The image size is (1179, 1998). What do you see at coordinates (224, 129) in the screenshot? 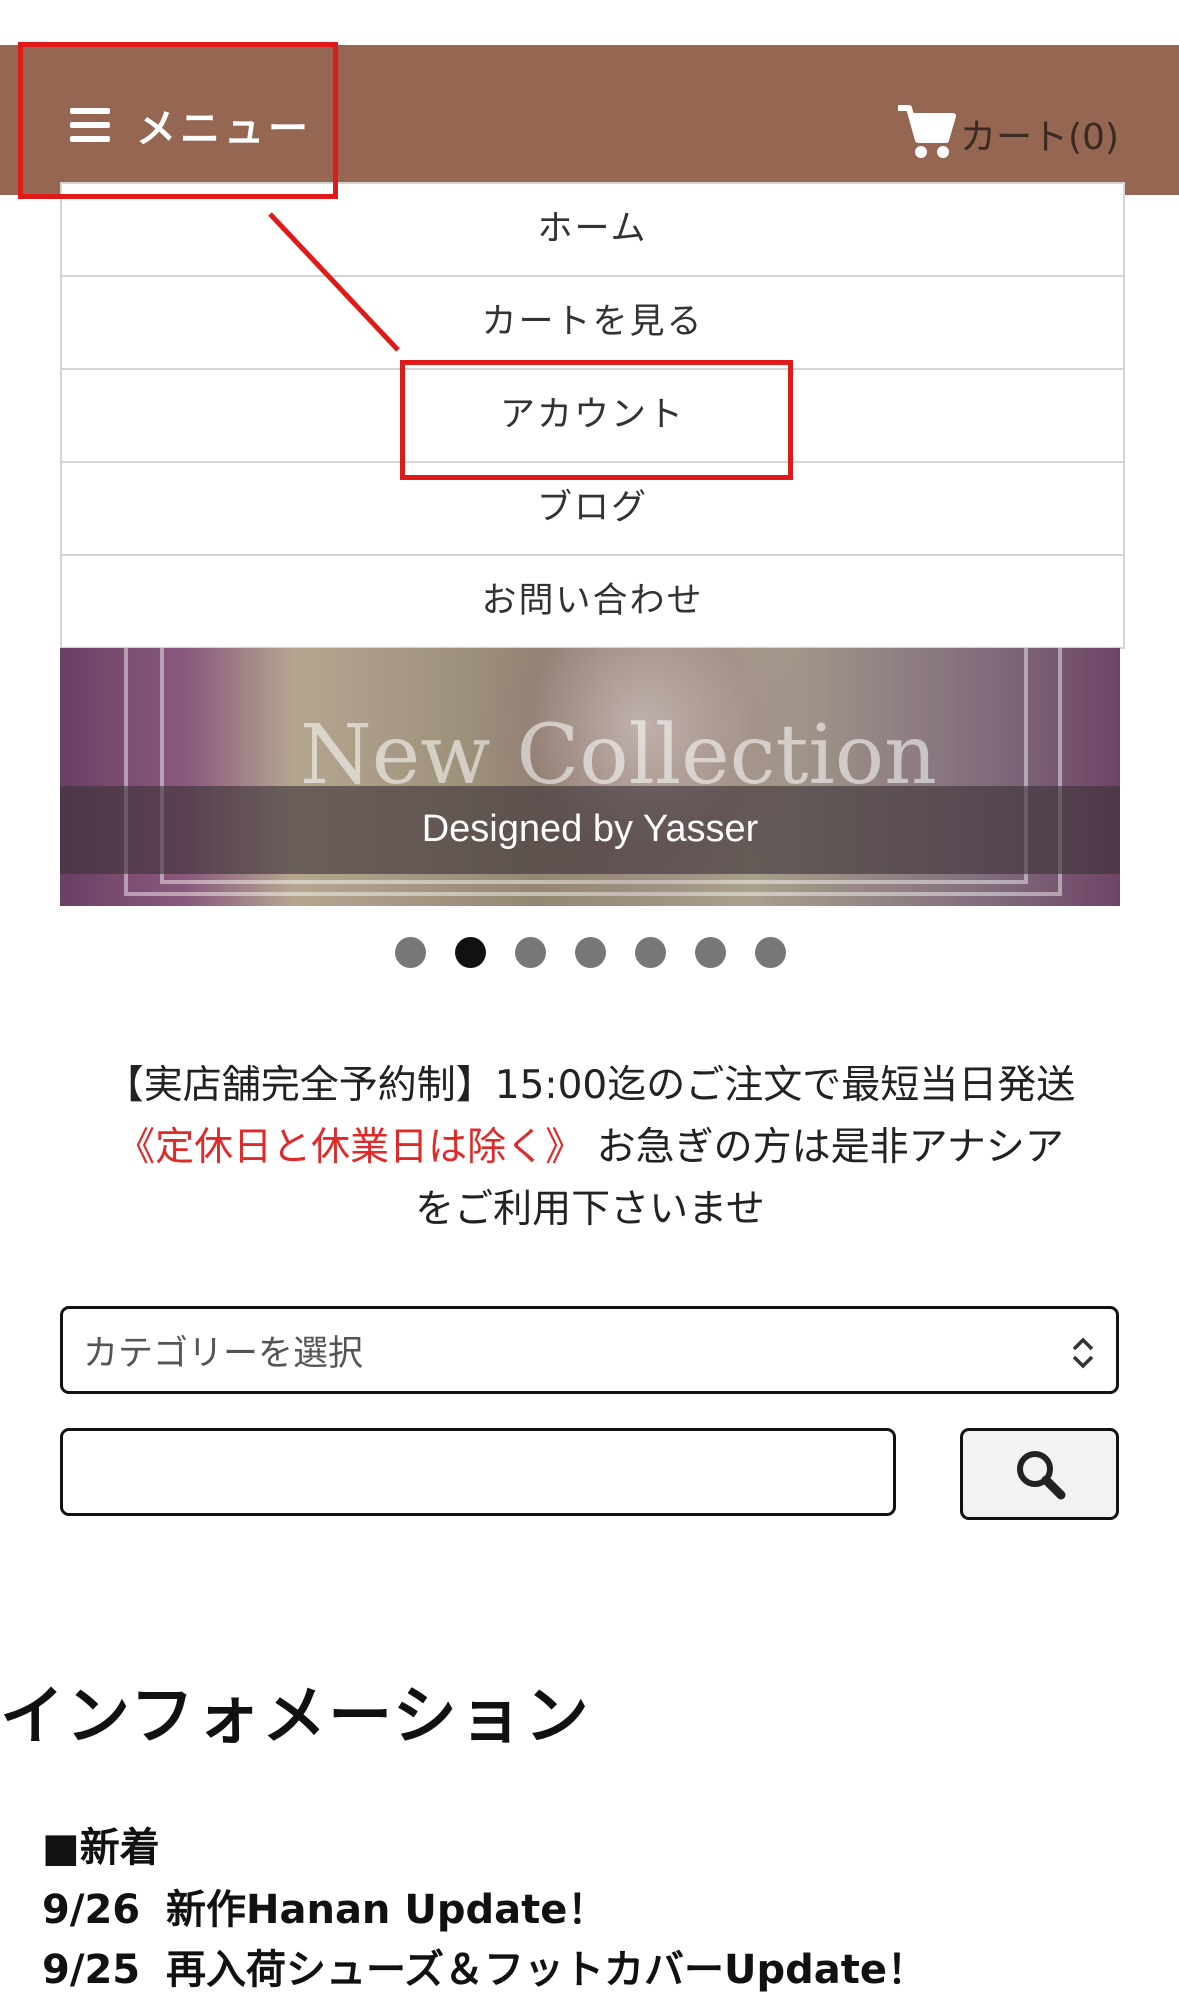
I see `menu-label: メニュー` at bounding box center [224, 129].